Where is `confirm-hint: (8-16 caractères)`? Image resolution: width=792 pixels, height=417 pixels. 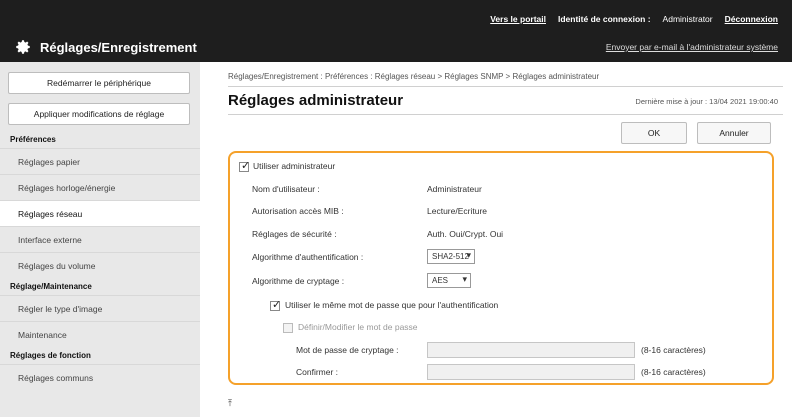
confirm-hint: (8-16 caractères) is located at coordinates (673, 372).